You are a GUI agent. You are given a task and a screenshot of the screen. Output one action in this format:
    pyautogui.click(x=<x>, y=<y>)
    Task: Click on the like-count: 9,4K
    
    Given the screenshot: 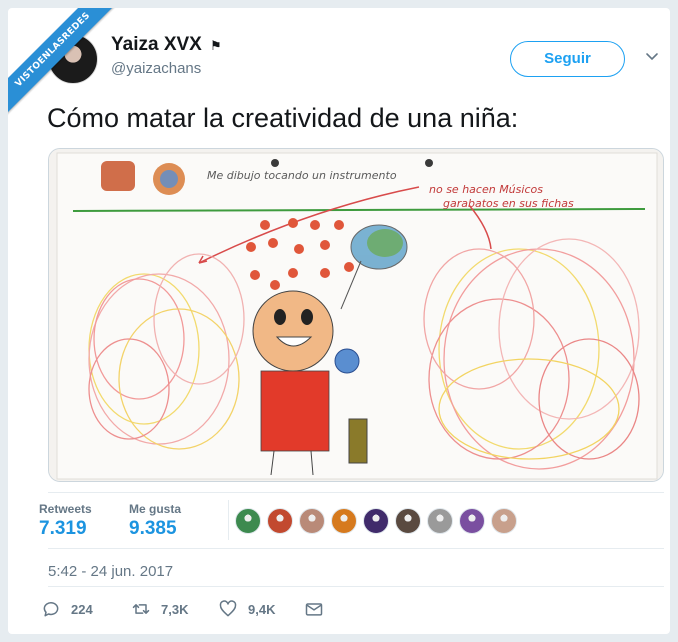 What is the action you would take?
    pyautogui.click(x=262, y=609)
    